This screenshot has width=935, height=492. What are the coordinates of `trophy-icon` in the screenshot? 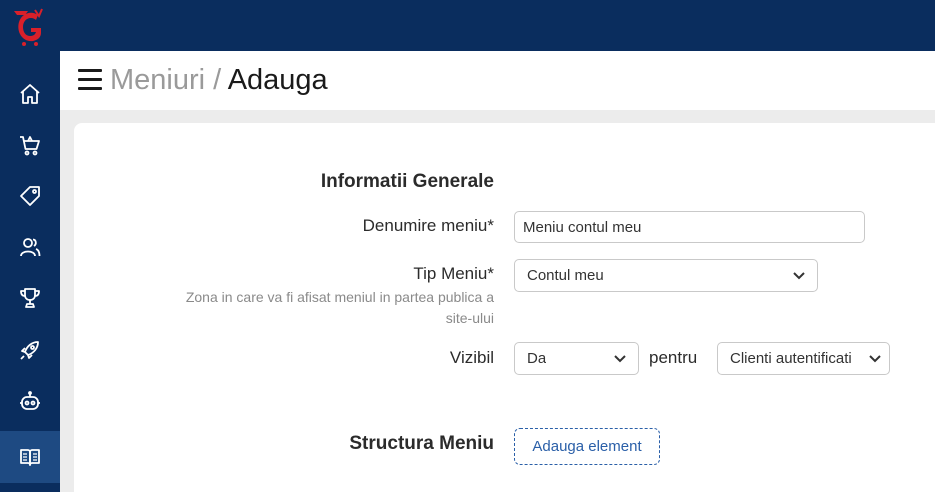 It's located at (30, 298).